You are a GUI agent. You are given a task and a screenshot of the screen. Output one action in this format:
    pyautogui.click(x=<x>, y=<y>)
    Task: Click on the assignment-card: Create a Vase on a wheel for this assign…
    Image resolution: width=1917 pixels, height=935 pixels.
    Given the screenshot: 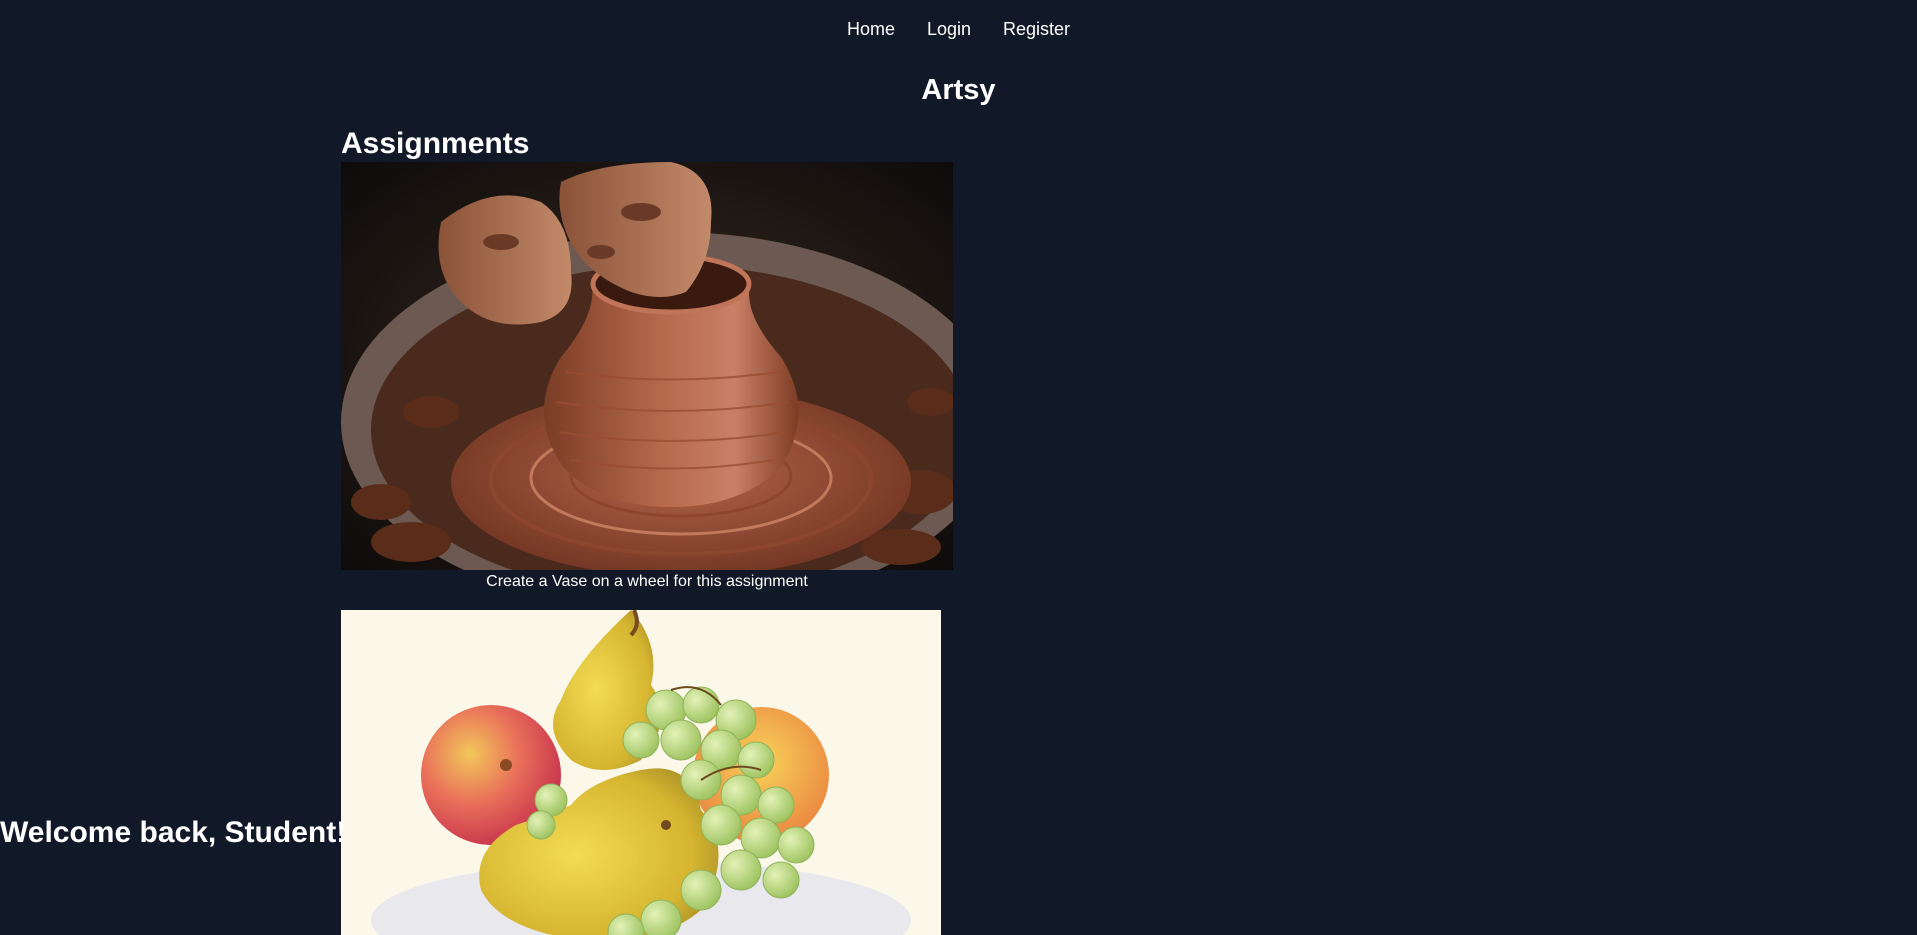 What is the action you would take?
    pyautogui.click(x=651, y=378)
    